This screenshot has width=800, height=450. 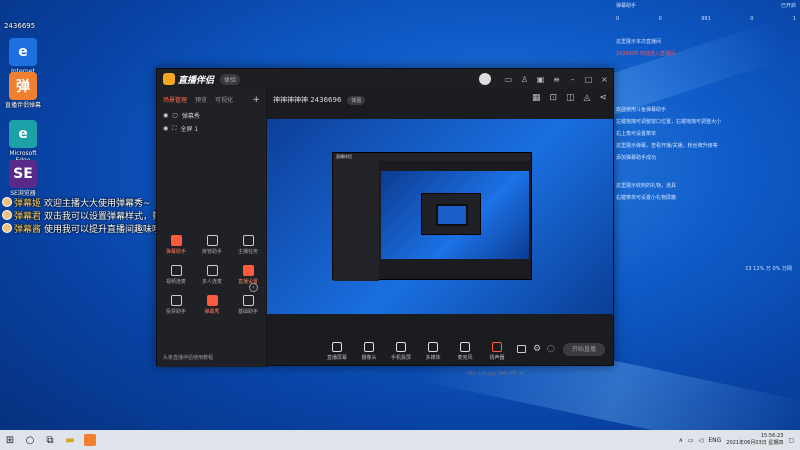 I want to click on add-scene-icon: +, so click(x=256, y=100).